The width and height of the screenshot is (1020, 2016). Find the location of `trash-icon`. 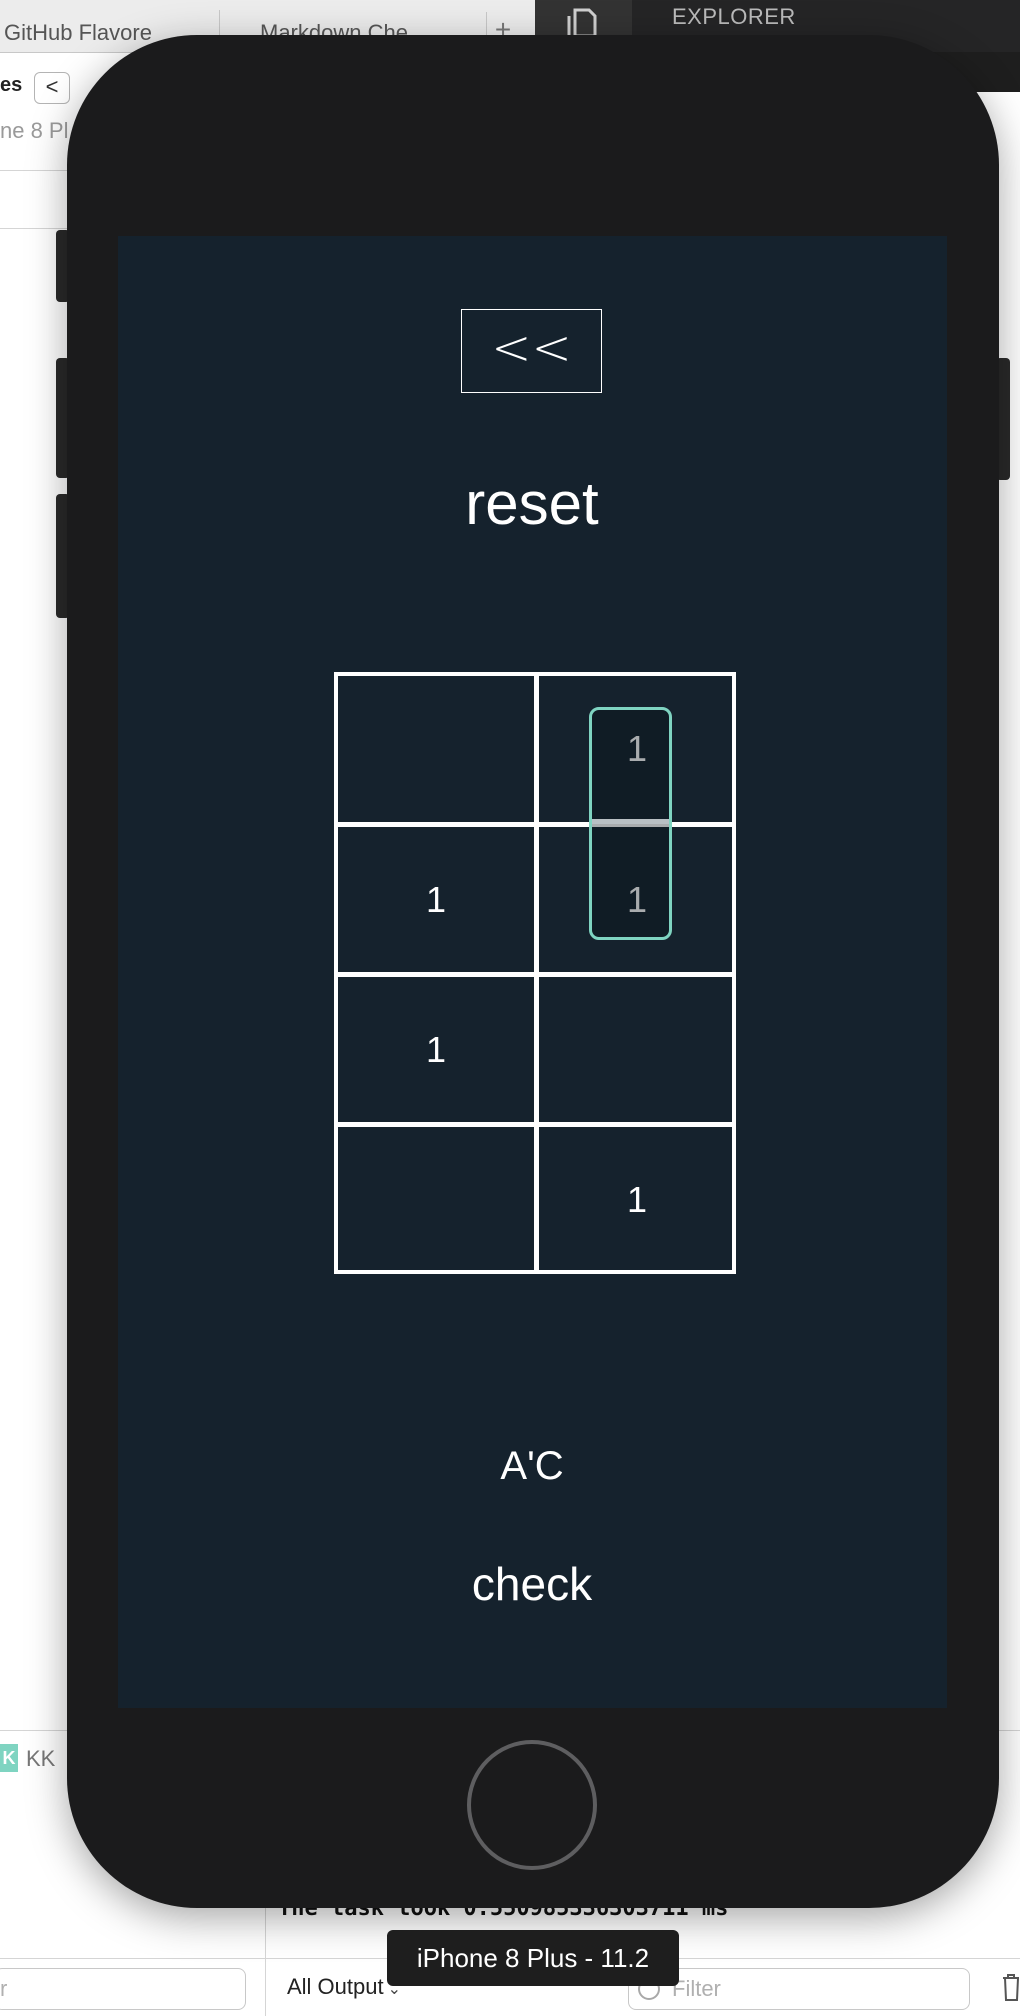

trash-icon is located at coordinates (1010, 1987).